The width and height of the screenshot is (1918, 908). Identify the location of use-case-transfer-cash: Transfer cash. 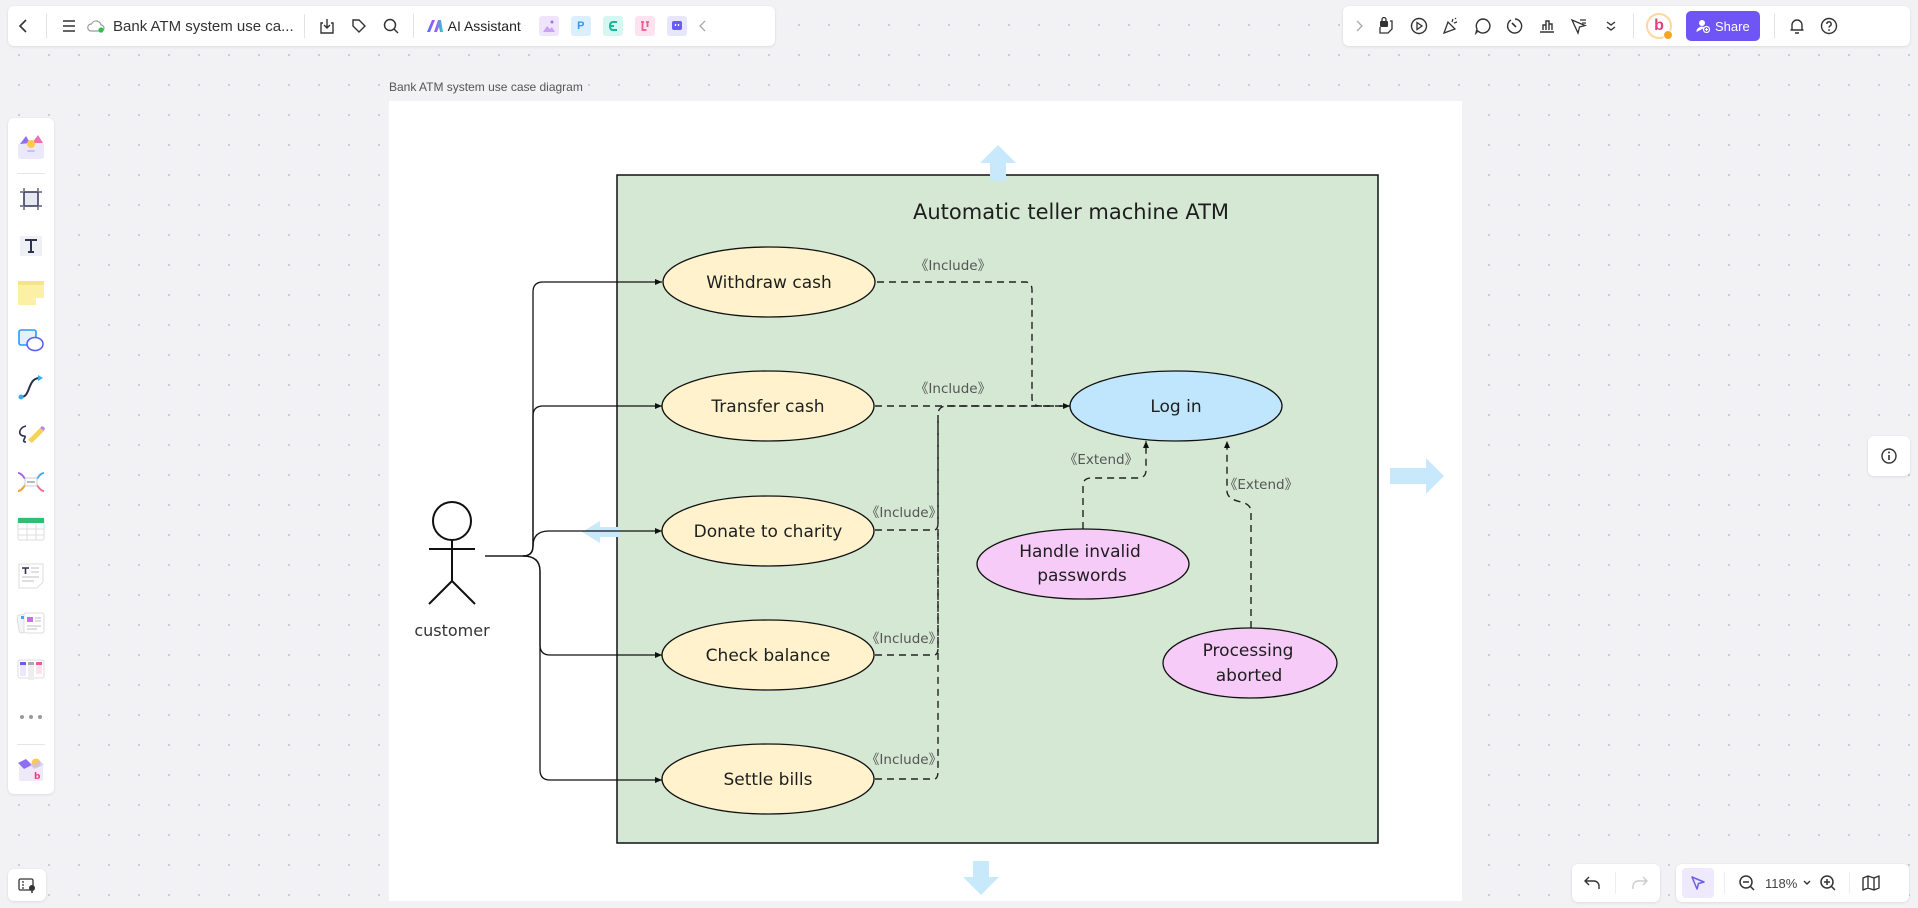
(768, 406).